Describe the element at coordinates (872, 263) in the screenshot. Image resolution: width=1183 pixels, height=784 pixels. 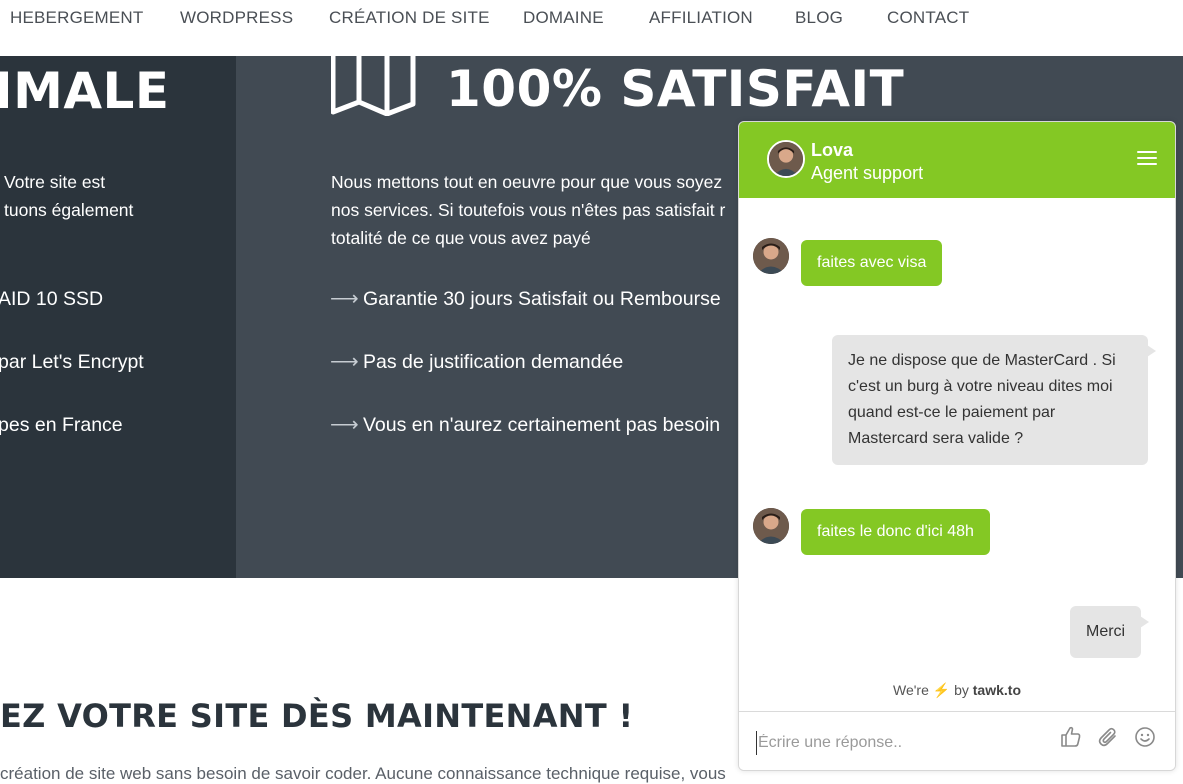
I see `agent-message-bubble: faites avec visa` at that location.